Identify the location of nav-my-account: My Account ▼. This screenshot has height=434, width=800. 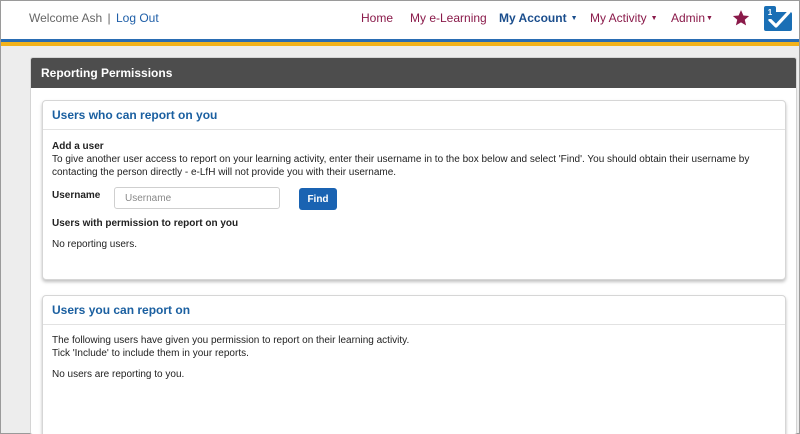
(538, 18).